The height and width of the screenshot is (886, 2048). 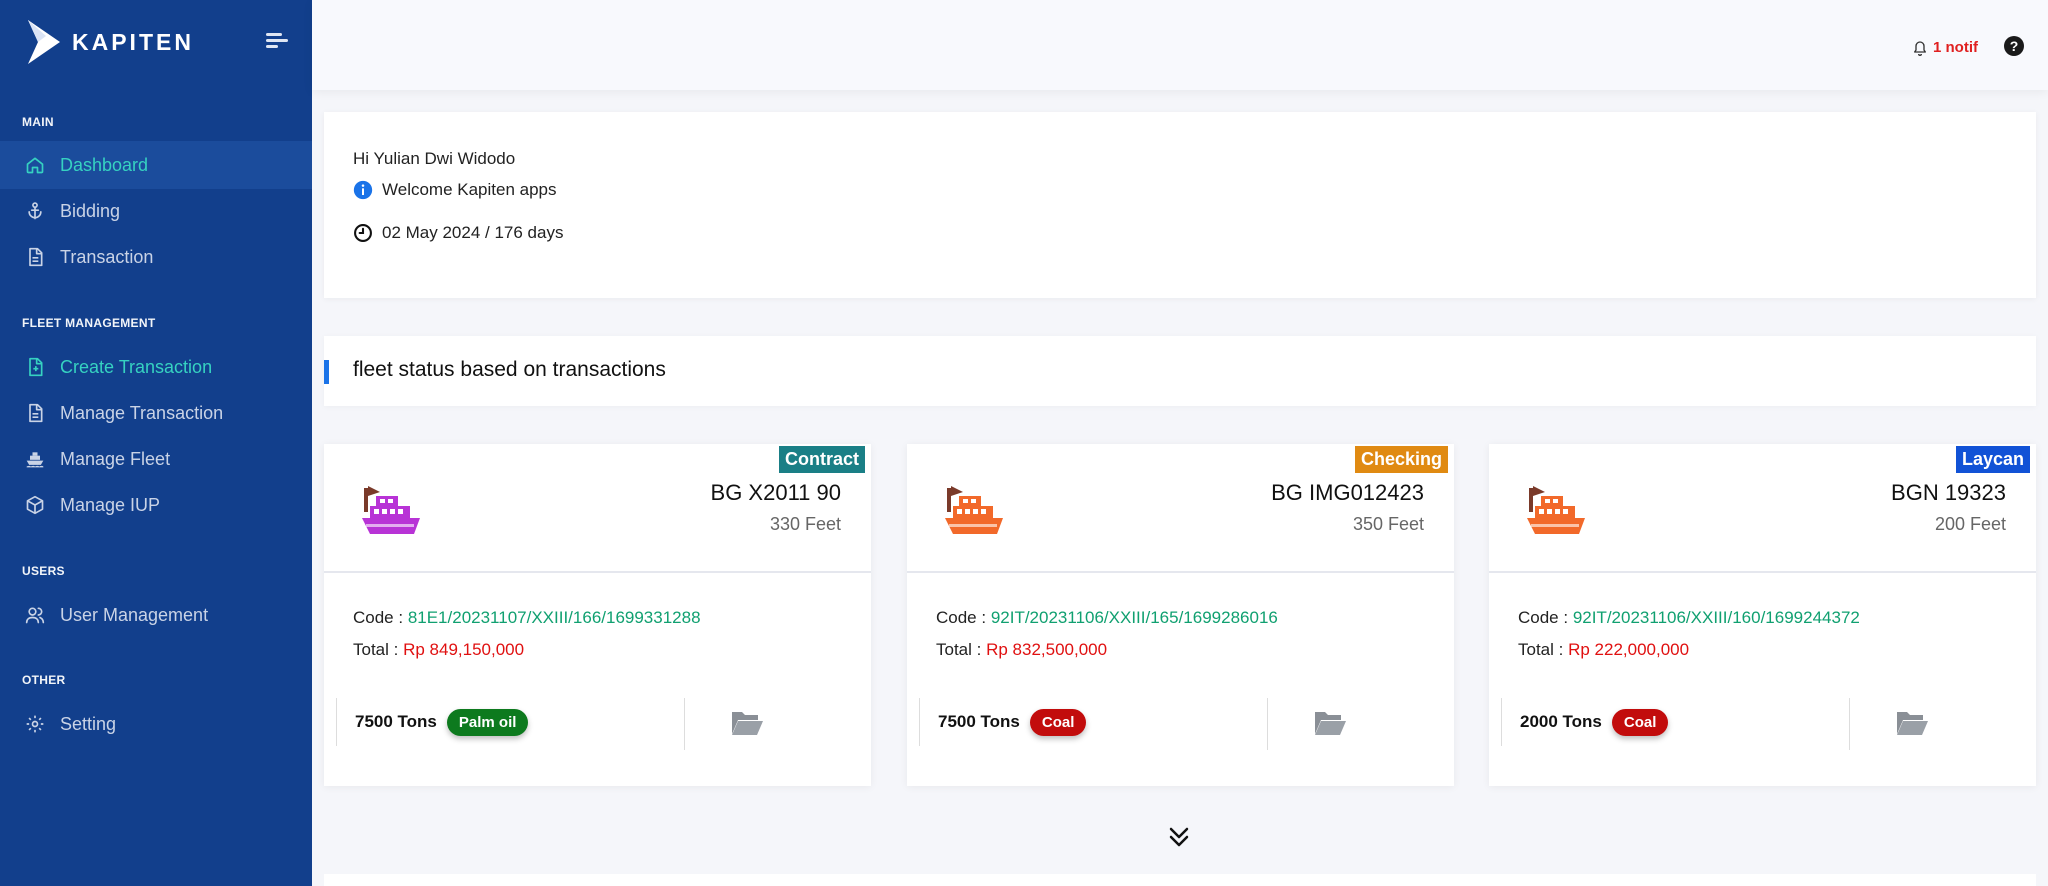 What do you see at coordinates (104, 164) in the screenshot?
I see `sidebar-item-label: Dashboard` at bounding box center [104, 164].